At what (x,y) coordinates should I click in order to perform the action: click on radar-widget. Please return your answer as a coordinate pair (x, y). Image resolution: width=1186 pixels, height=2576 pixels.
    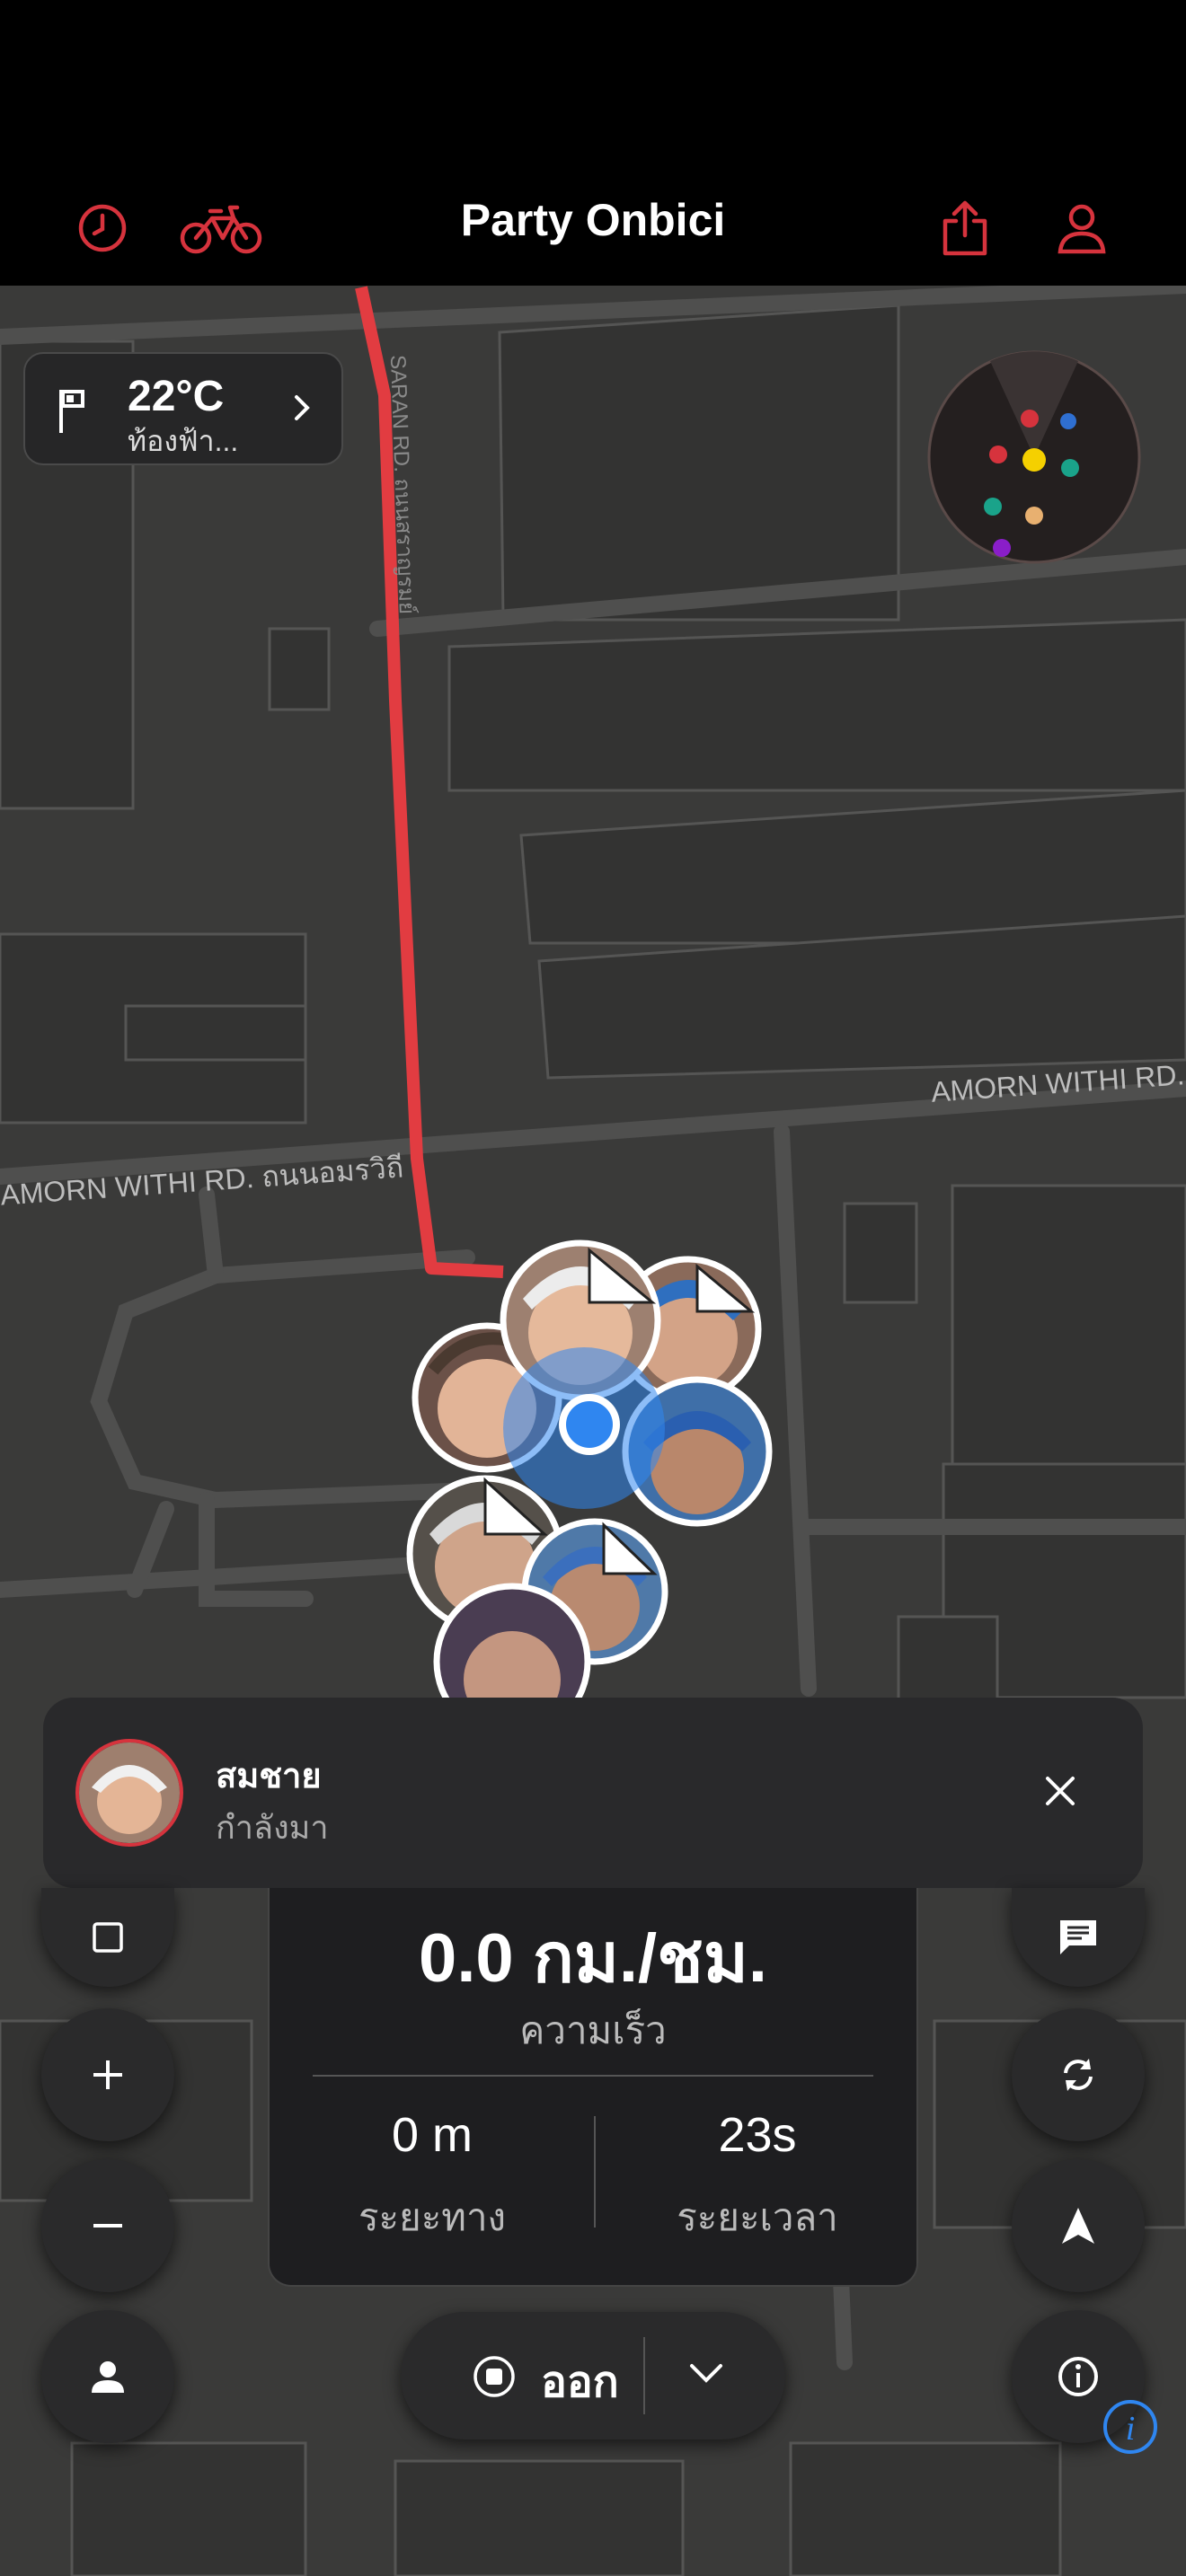
    Looking at the image, I should click on (1034, 457).